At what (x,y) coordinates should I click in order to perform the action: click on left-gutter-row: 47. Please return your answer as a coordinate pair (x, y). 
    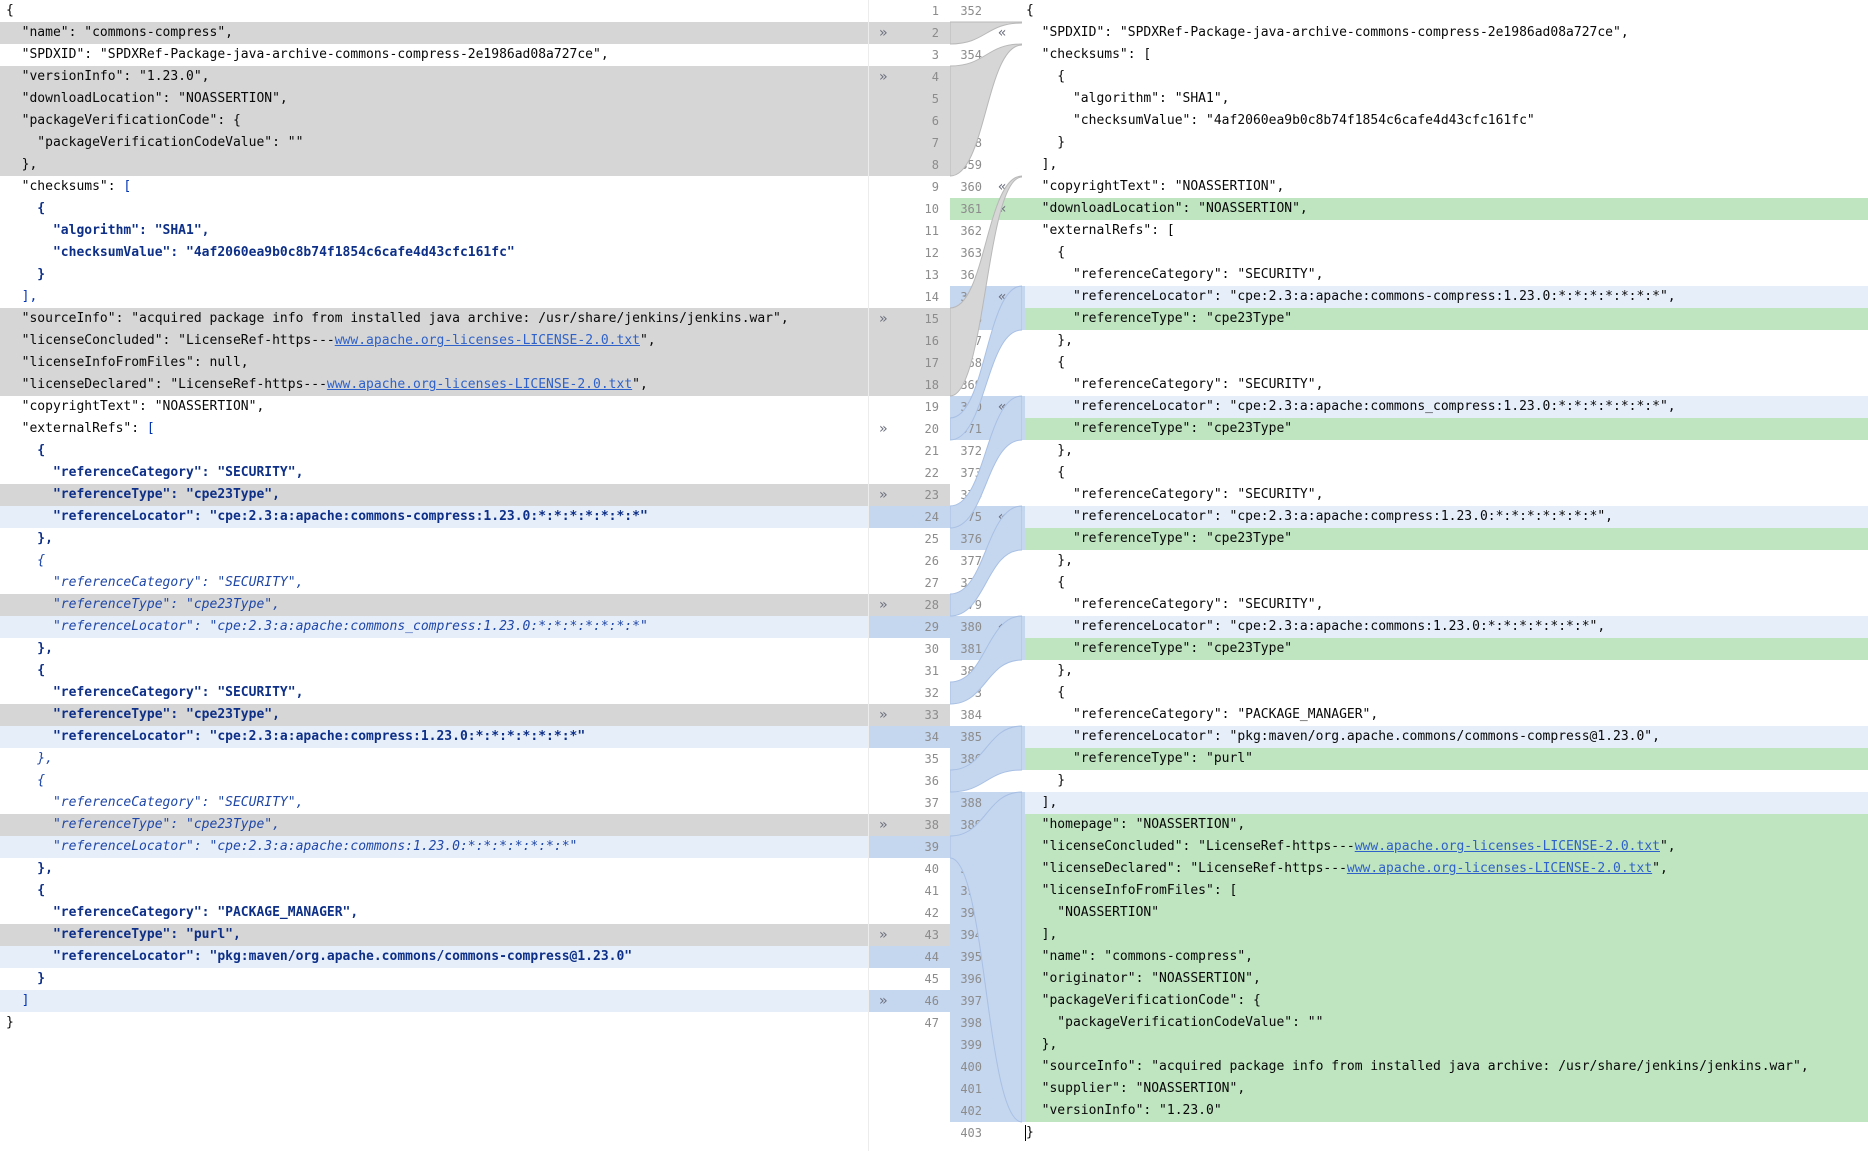
    Looking at the image, I should click on (910, 1023).